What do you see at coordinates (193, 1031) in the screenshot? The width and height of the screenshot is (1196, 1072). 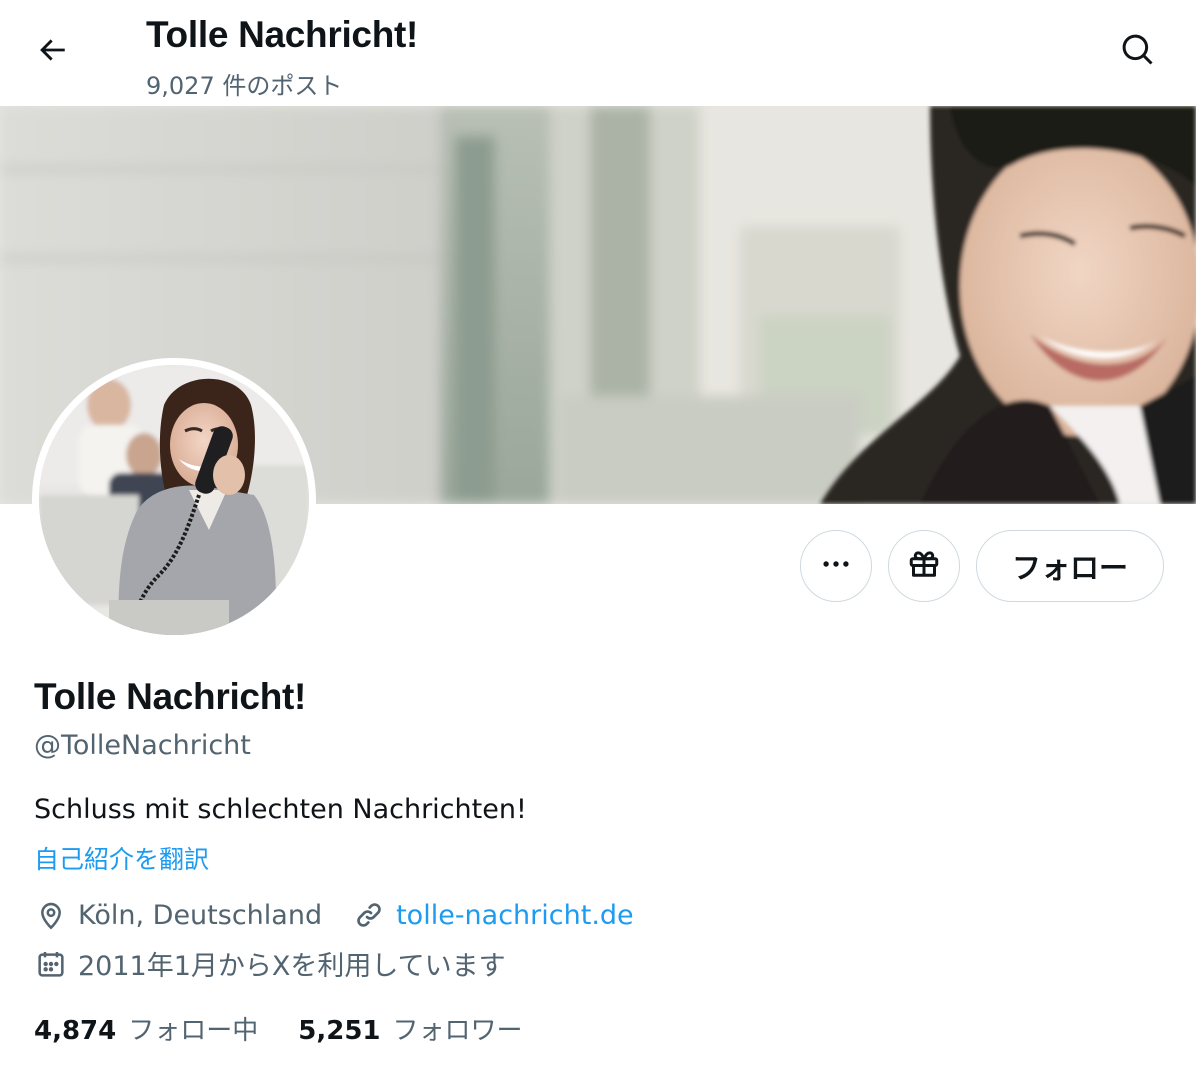 I see `following-label: フォロー中` at bounding box center [193, 1031].